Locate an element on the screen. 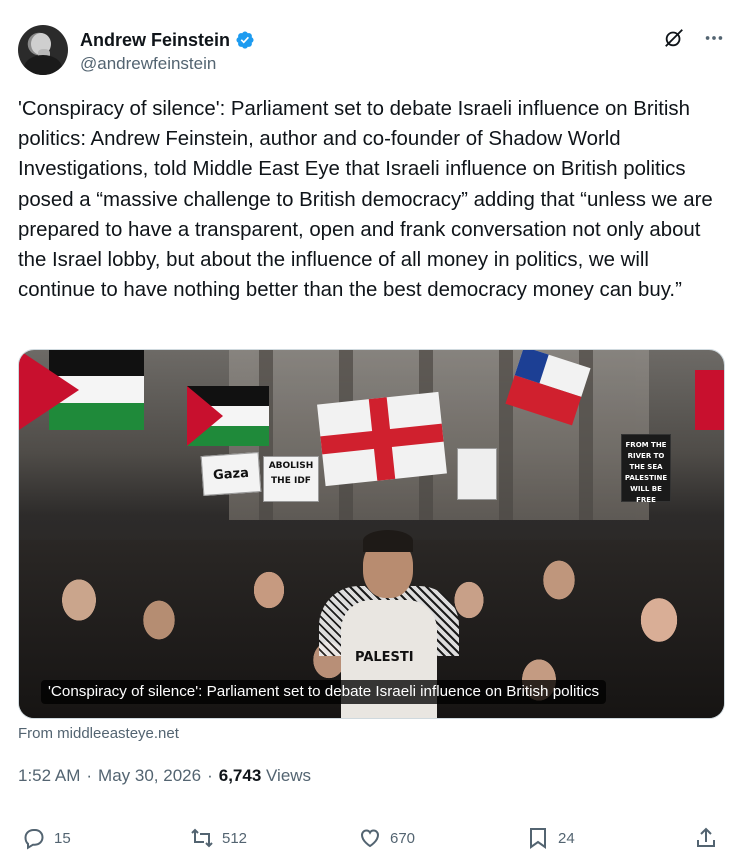 The width and height of the screenshot is (743, 865). tweet-header: Andrew Feinstein @andrewfeinstein is located at coordinates (371, 51).